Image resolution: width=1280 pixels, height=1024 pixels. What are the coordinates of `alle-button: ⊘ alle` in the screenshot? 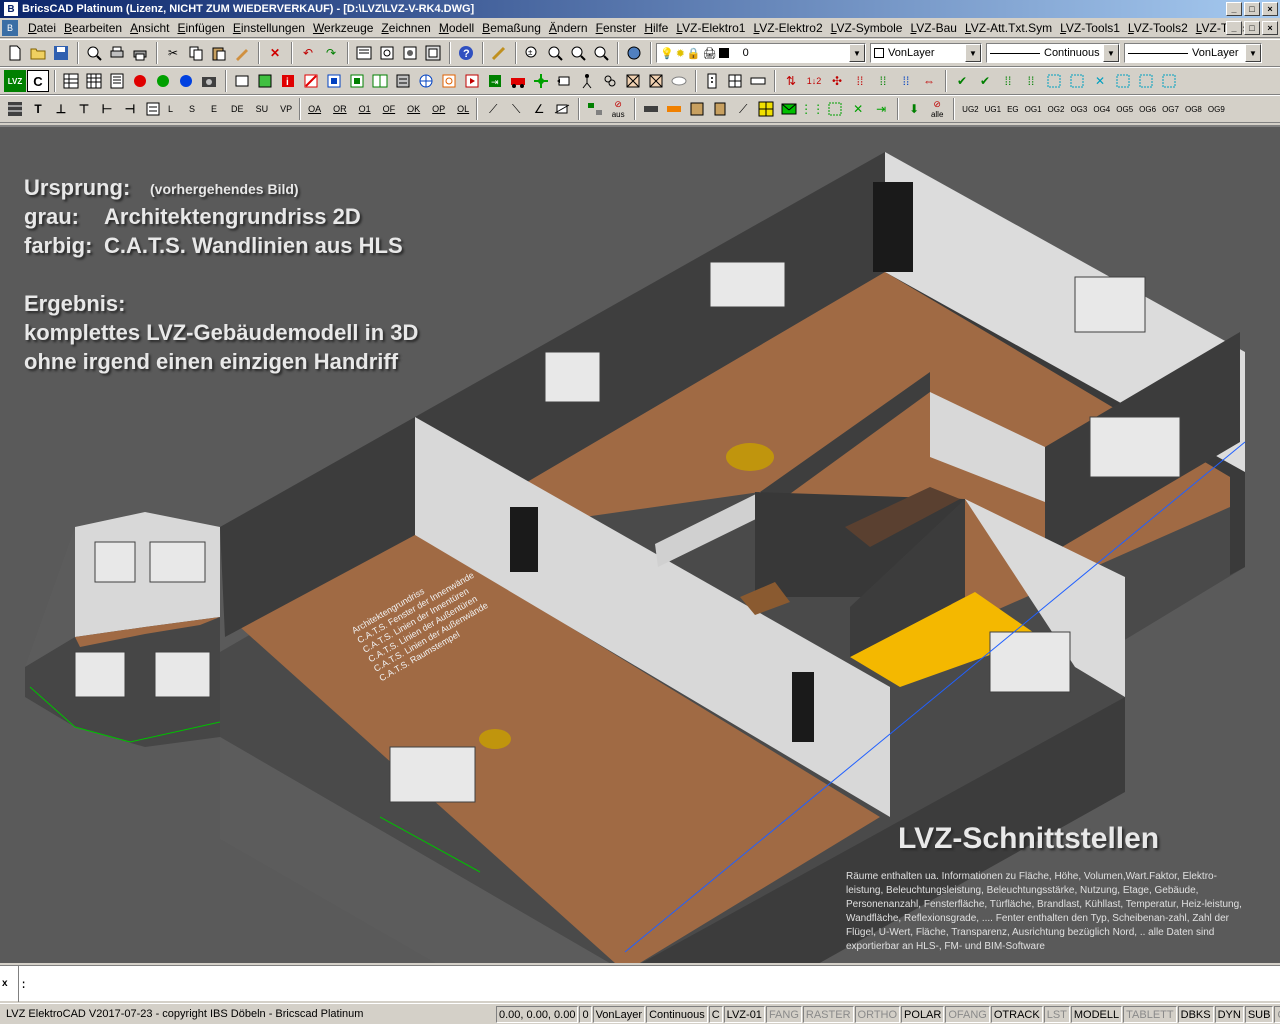 It's located at (937, 109).